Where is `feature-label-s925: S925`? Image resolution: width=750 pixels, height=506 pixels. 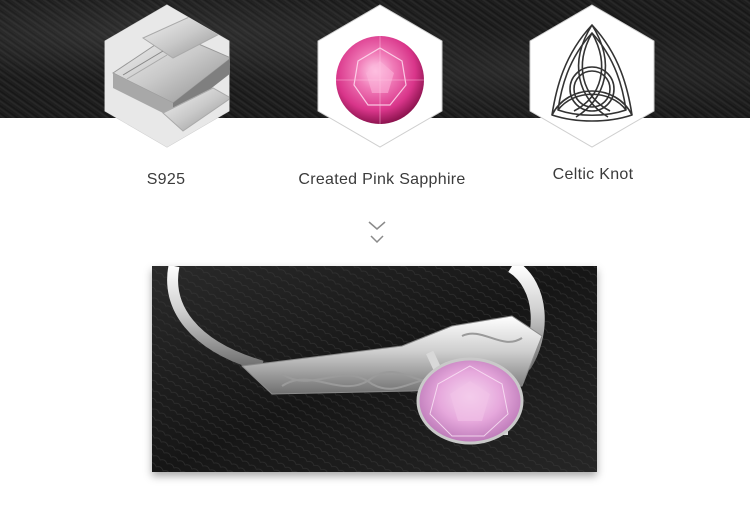
feature-label-s925: S925 is located at coordinates (166, 179).